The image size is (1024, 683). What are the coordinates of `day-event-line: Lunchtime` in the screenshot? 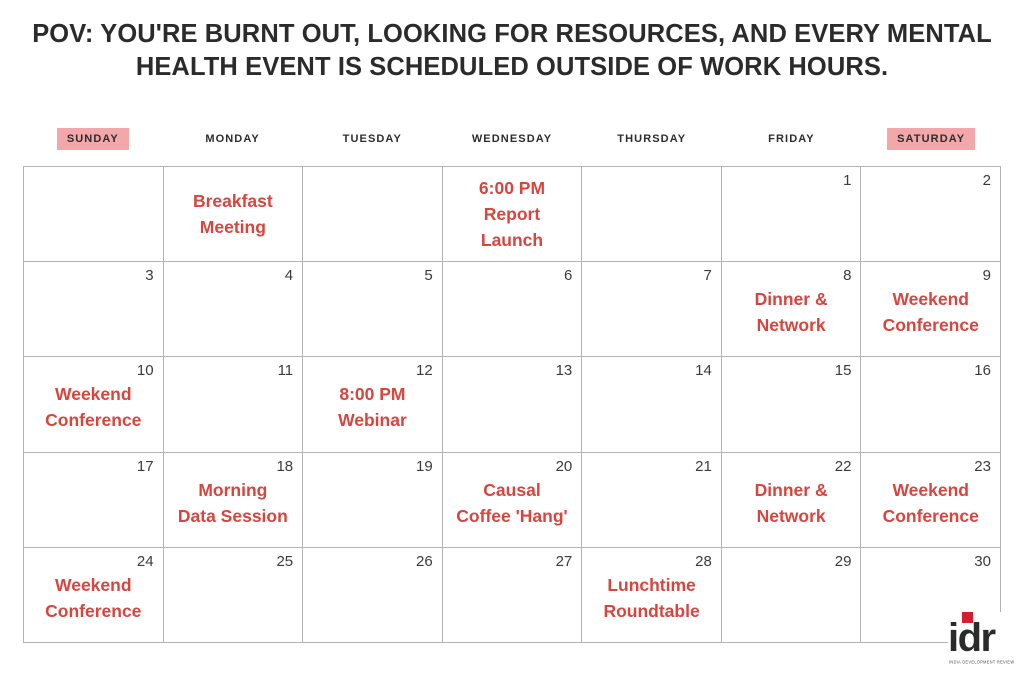 It's located at (651, 584).